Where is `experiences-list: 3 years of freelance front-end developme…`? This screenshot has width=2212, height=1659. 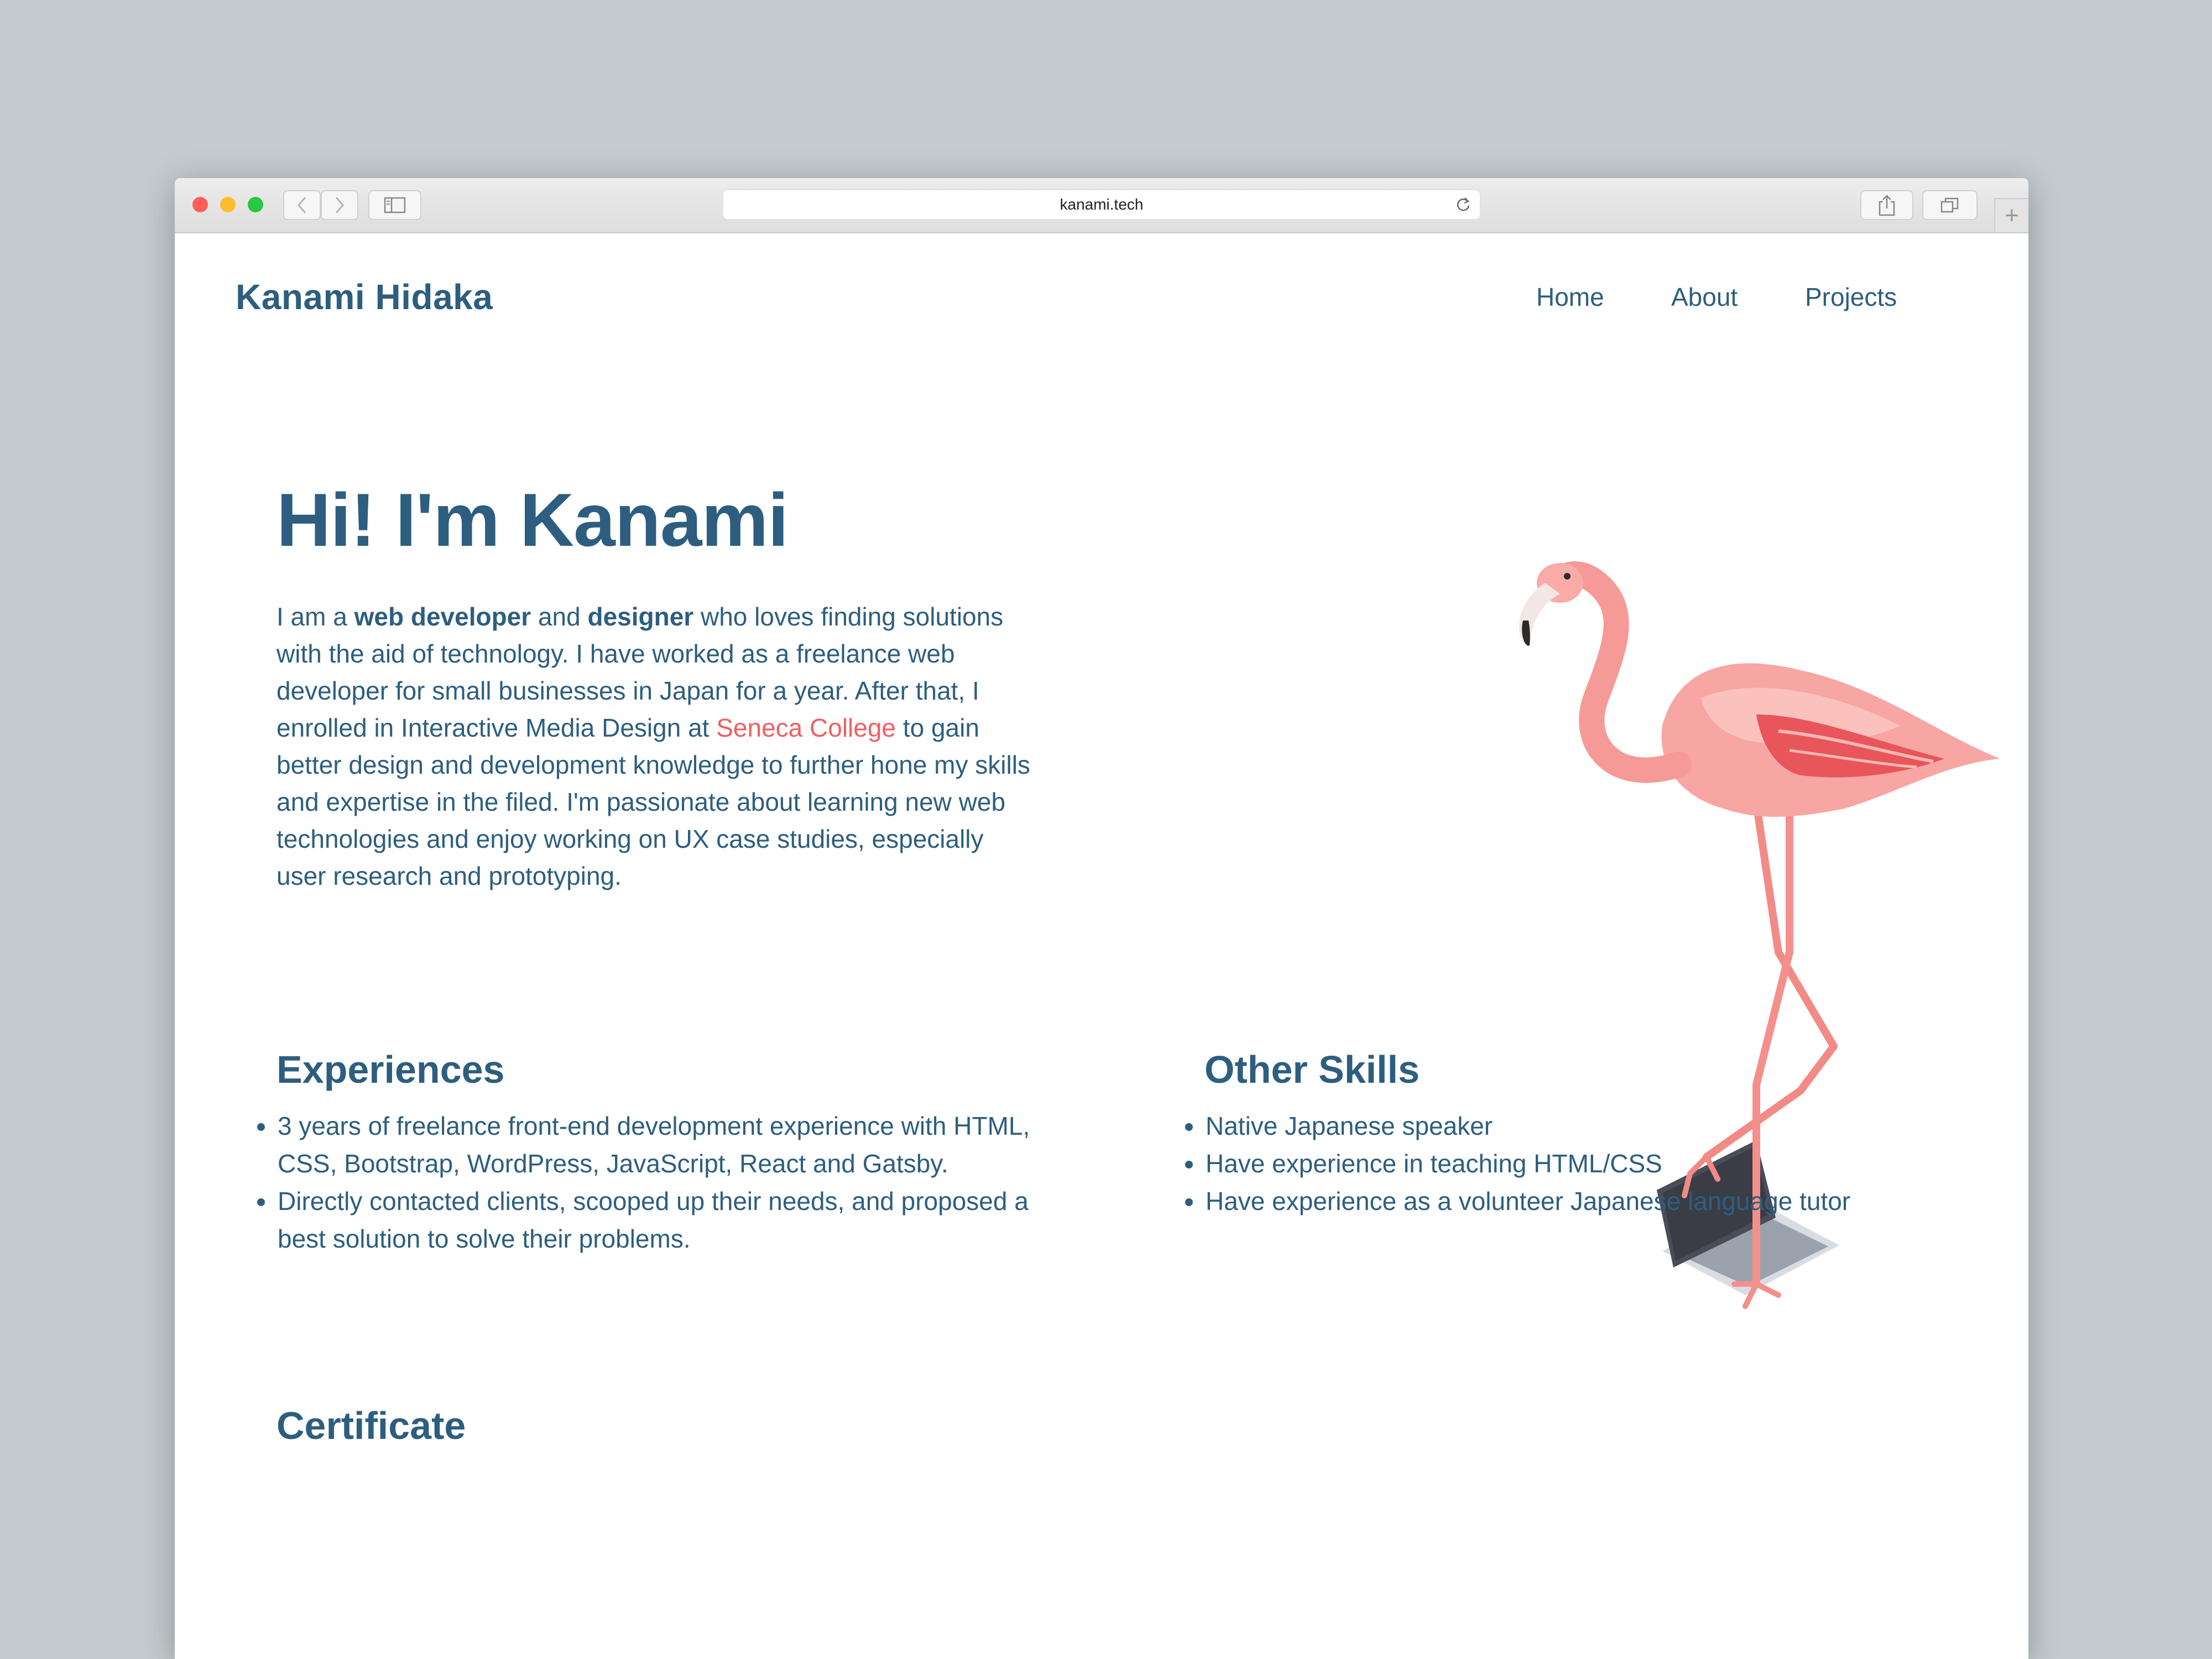
experiences-list: 3 years of freelance front-end developme… is located at coordinates (652, 1182).